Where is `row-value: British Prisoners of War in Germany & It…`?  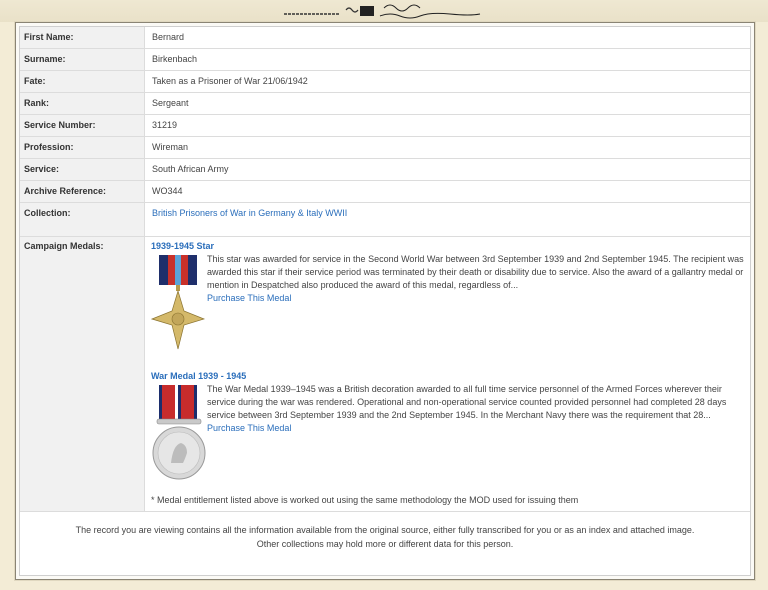 row-value: British Prisoners of War in Germany & It… is located at coordinates (246, 219).